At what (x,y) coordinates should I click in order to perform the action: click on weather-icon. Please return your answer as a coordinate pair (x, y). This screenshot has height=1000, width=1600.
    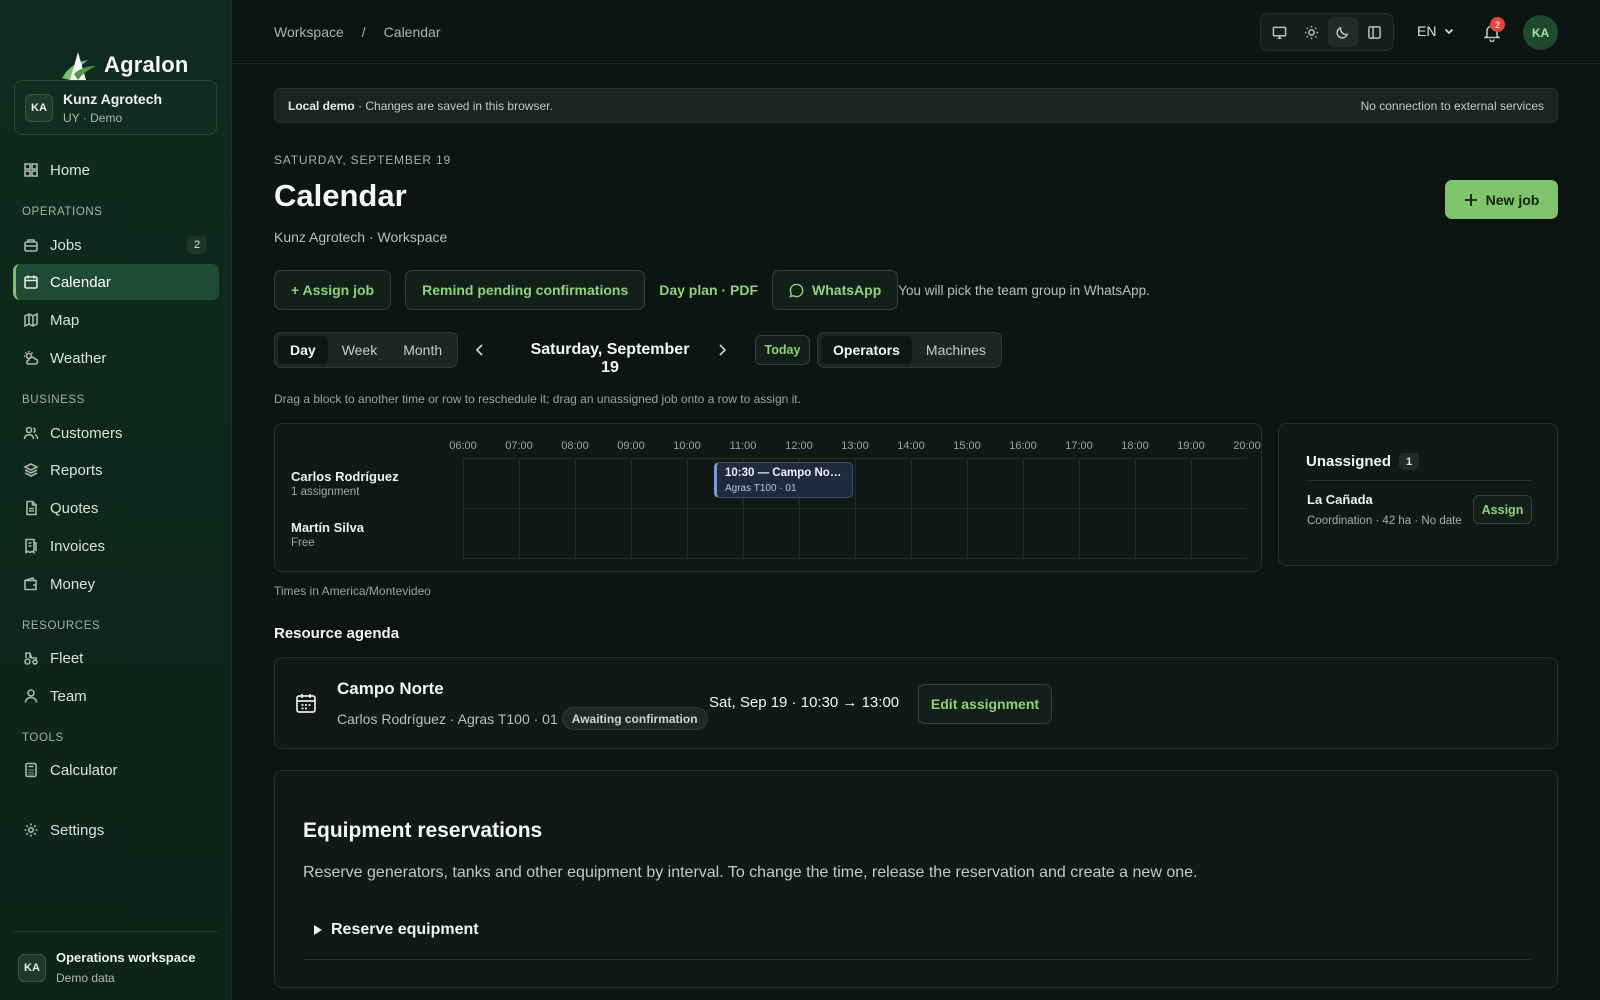
    Looking at the image, I should click on (31, 358).